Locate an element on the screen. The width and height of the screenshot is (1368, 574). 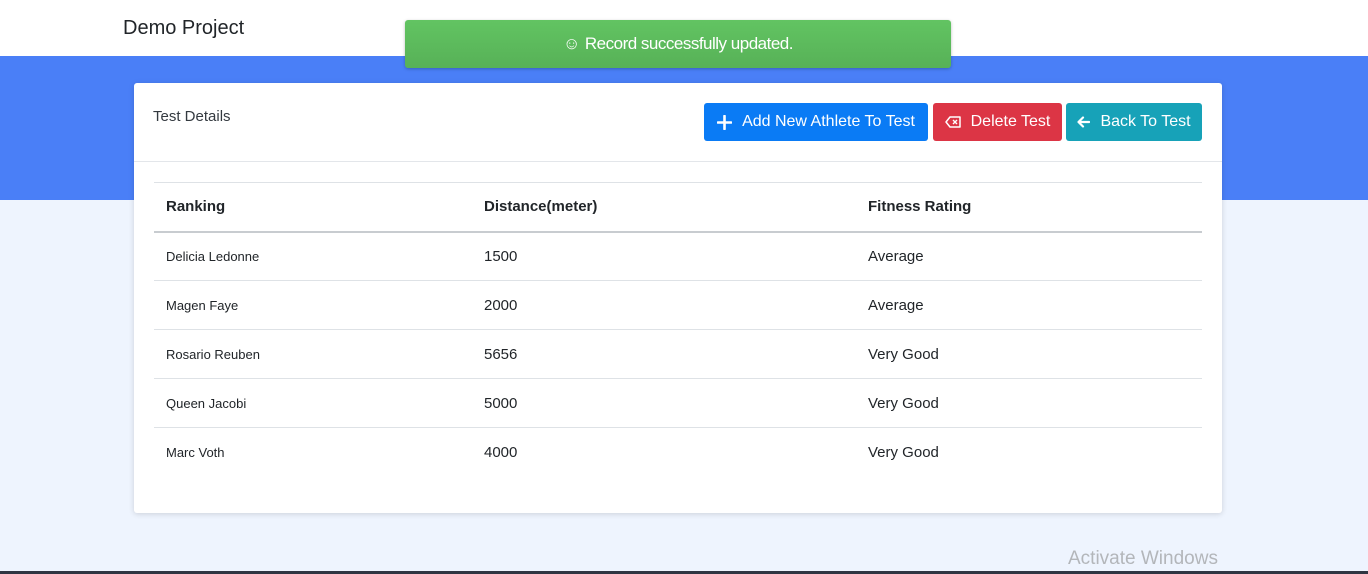
delete-test-label: Delete Test is located at coordinates (1010, 121).